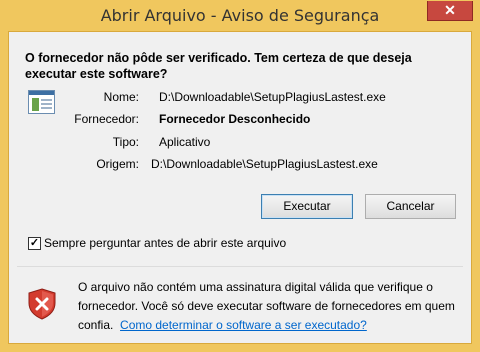  What do you see at coordinates (106, 119) in the screenshot?
I see `detail-label: Fornecedor:` at bounding box center [106, 119].